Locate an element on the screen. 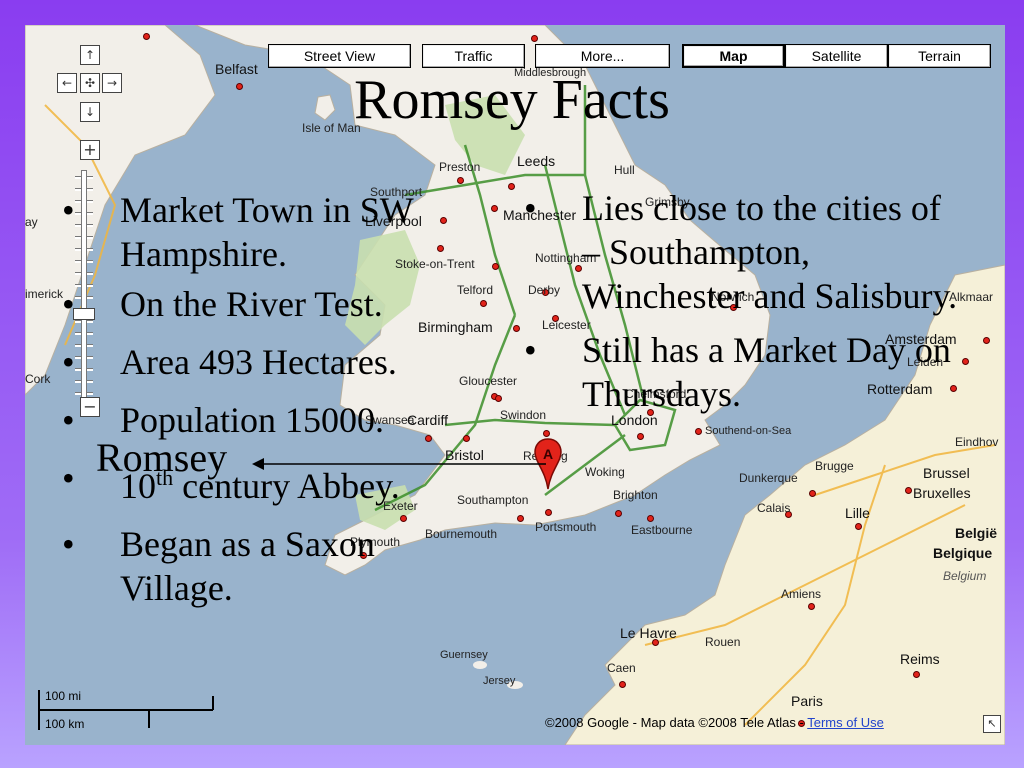  zoom-out-icon: − is located at coordinates (90, 407).